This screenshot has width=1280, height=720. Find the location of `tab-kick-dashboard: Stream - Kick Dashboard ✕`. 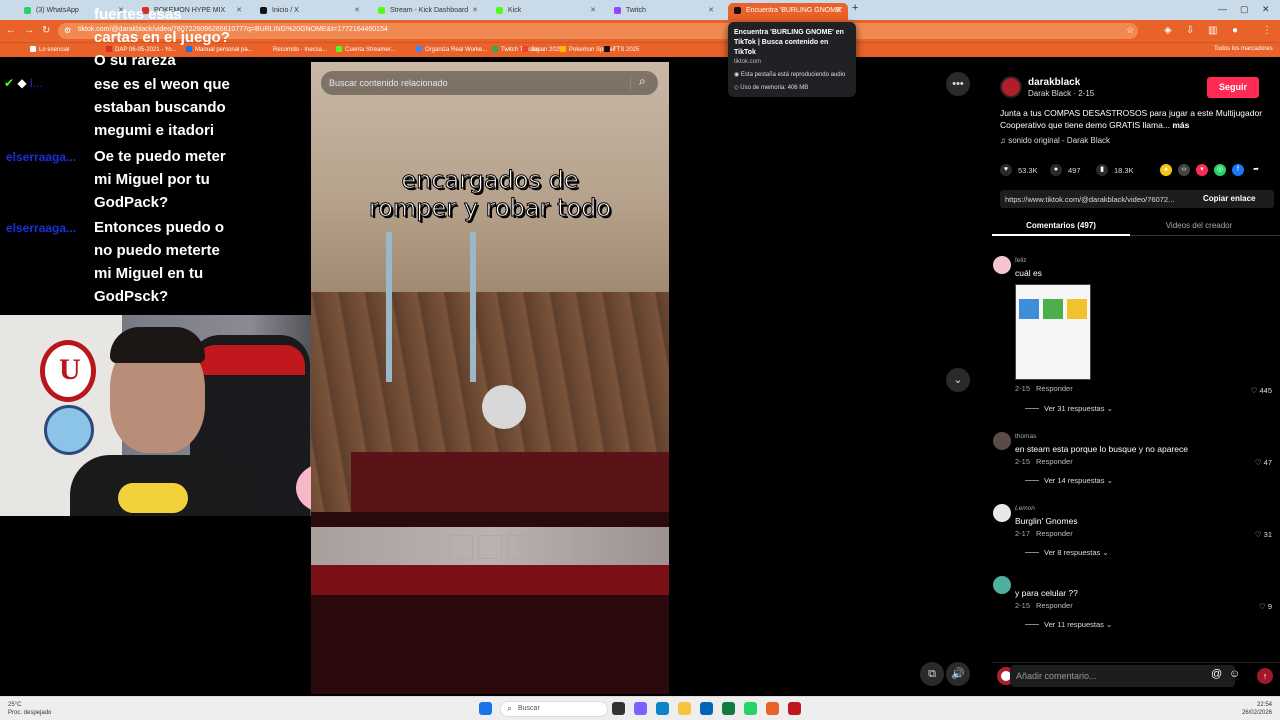

tab-kick-dashboard: Stream - Kick Dashboard ✕ is located at coordinates (428, 10).